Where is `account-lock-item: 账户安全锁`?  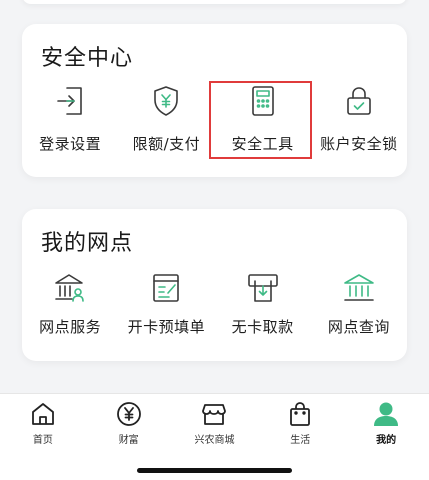 account-lock-item: 账户安全锁 is located at coordinates (359, 119).